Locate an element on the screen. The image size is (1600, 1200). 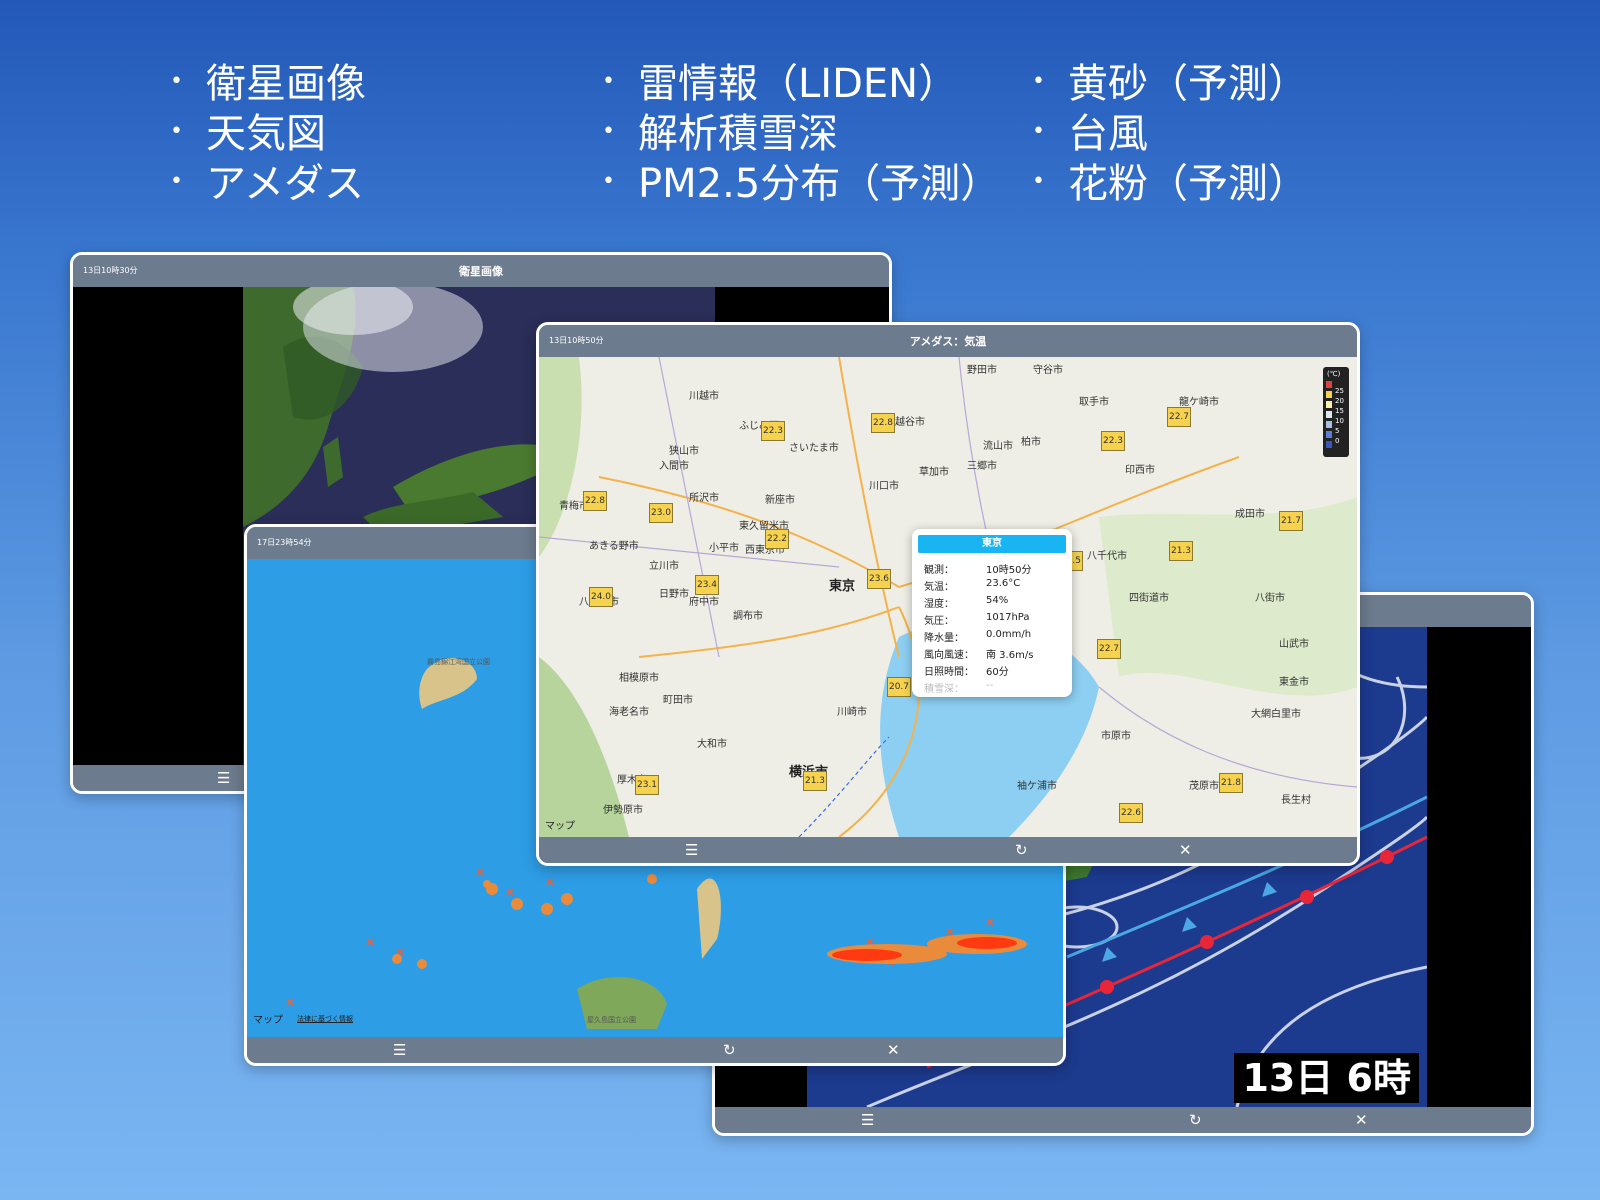
map-label: 大網白里市 is located at coordinates (1276, 714).